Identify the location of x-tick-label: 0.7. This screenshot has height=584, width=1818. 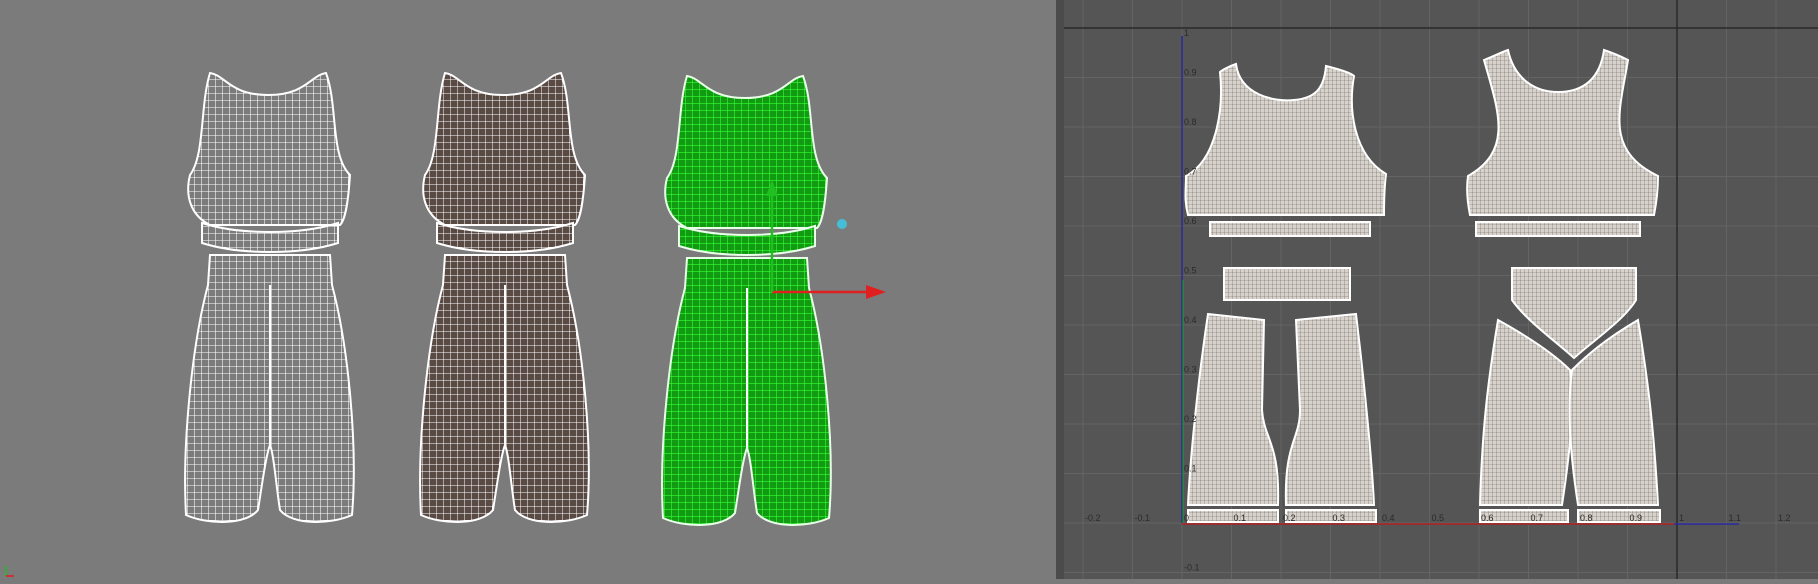
(1537, 518).